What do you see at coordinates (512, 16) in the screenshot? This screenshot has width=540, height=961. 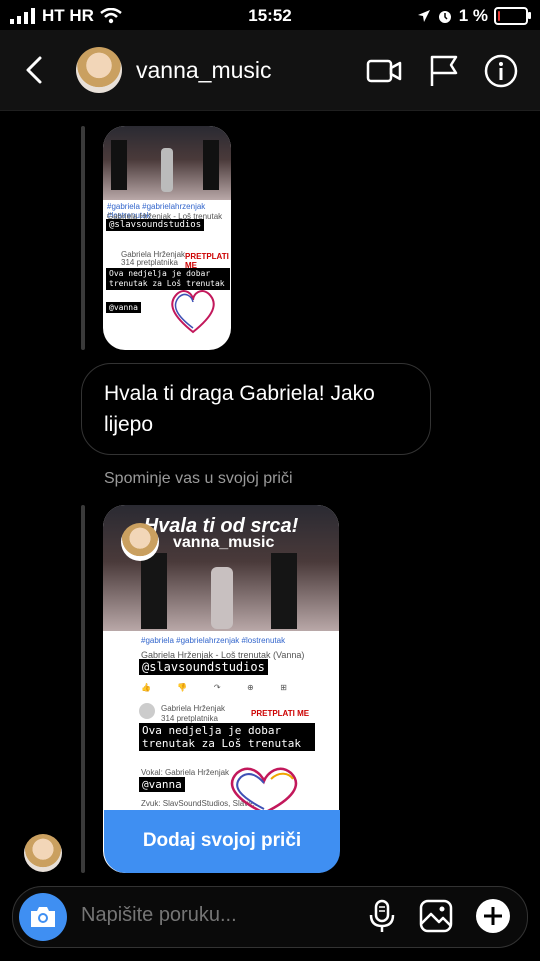 I see `battery-icon` at bounding box center [512, 16].